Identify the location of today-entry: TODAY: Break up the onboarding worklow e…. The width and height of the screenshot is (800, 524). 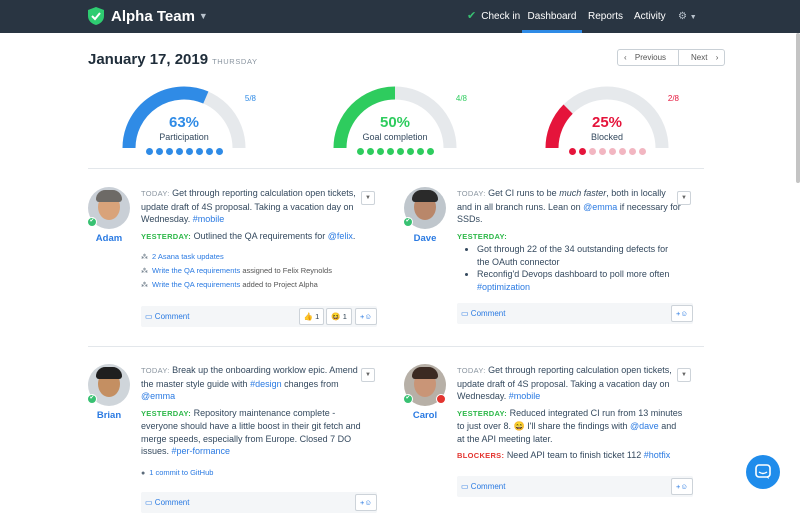
(254, 383).